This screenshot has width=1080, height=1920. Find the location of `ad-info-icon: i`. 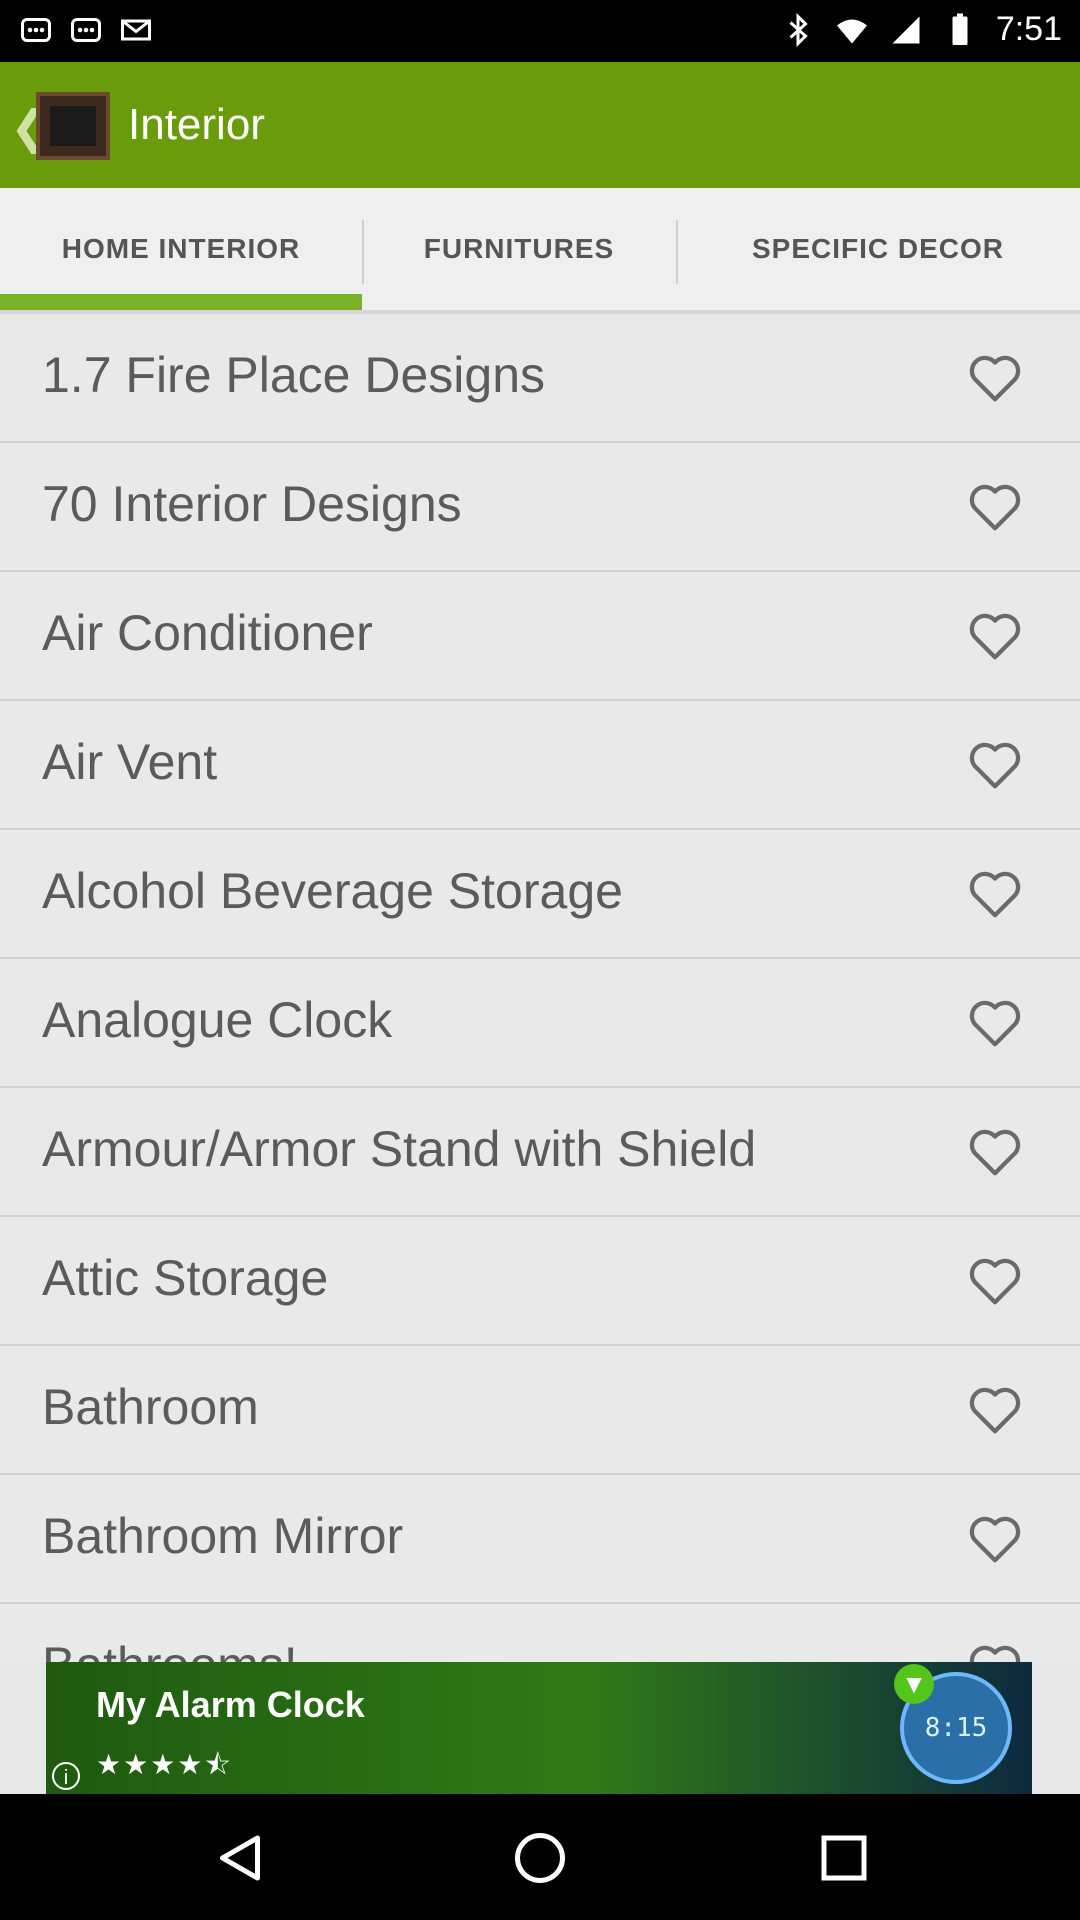

ad-info-icon: i is located at coordinates (66, 1776).